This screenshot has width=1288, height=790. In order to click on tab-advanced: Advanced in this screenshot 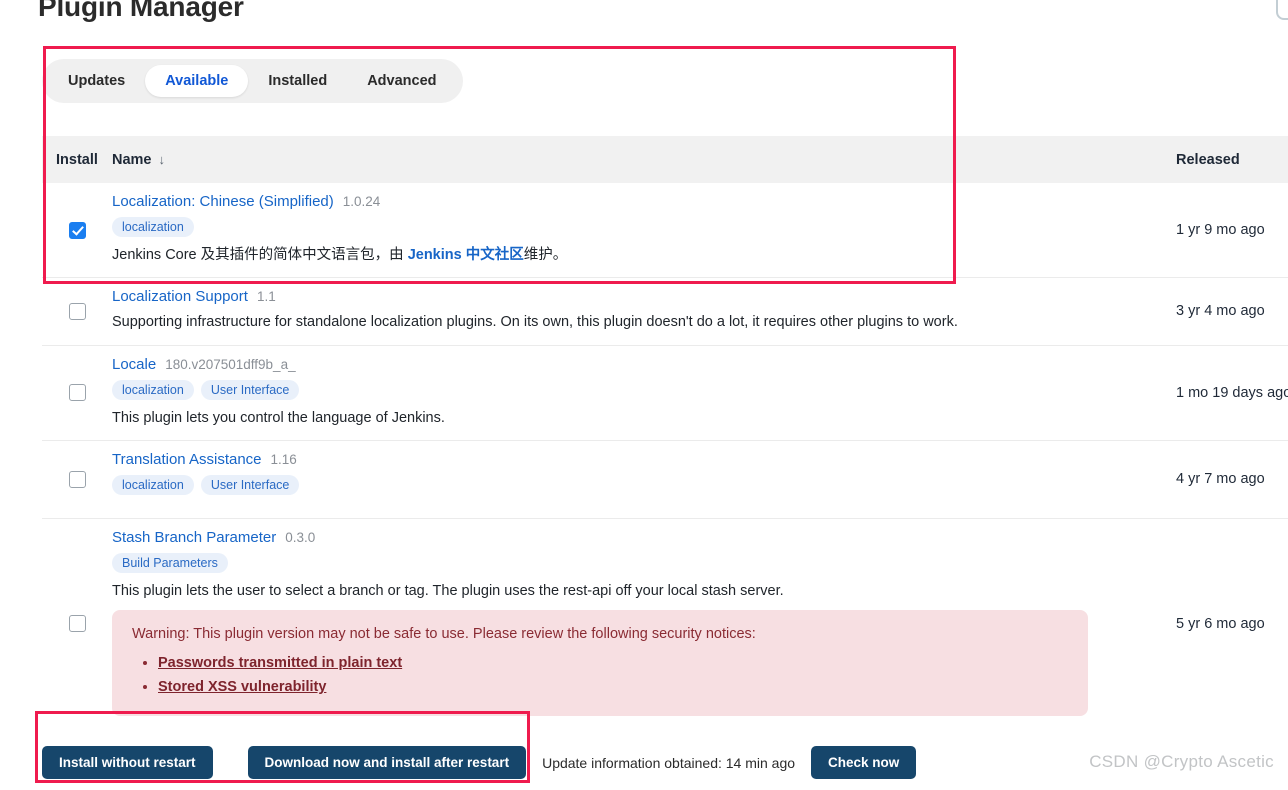, I will do `click(401, 81)`.